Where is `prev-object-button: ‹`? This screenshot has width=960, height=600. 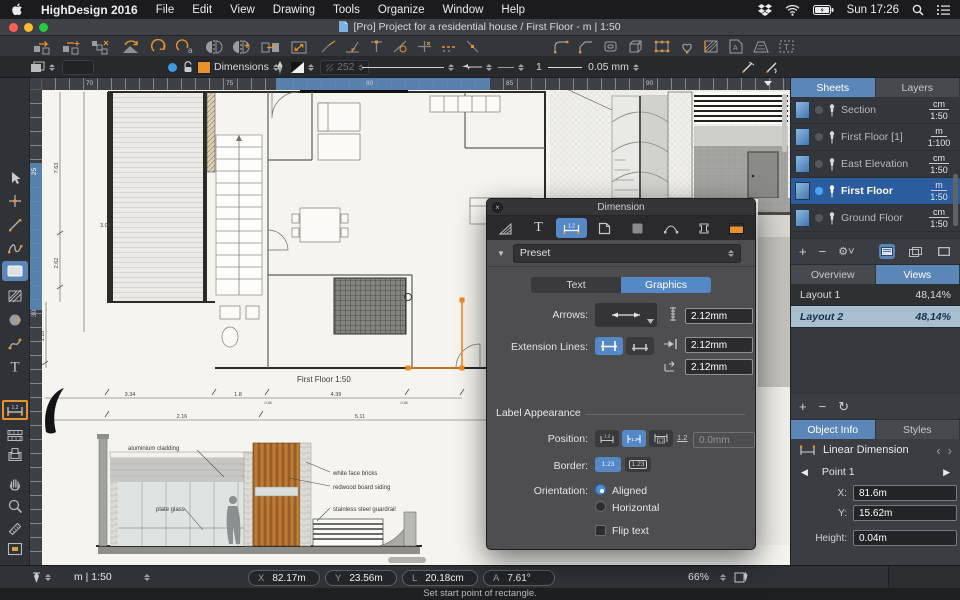
prev-object-button: ‹ is located at coordinates (938, 450).